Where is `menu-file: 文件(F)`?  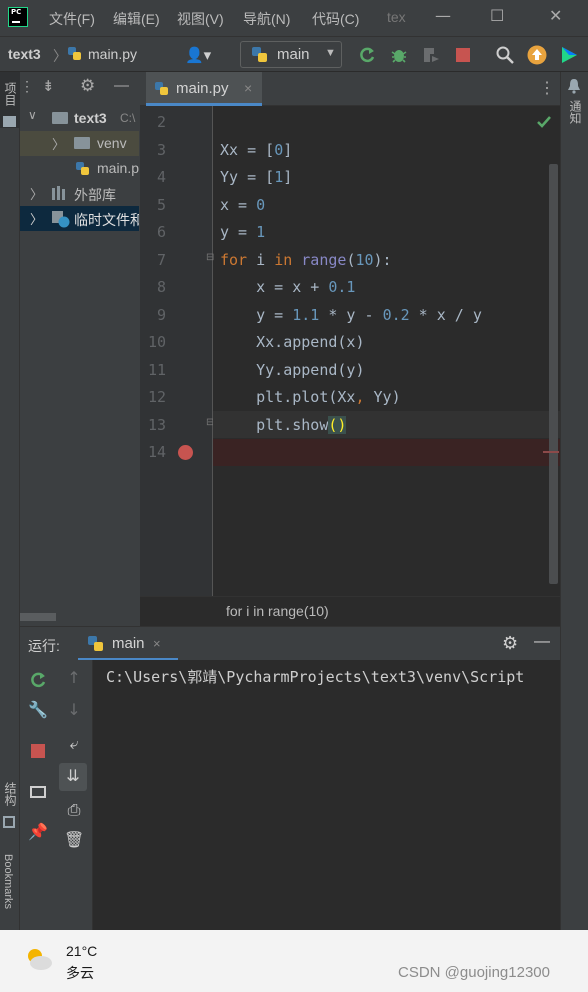
menu-file: 文件(F) is located at coordinates (72, 19).